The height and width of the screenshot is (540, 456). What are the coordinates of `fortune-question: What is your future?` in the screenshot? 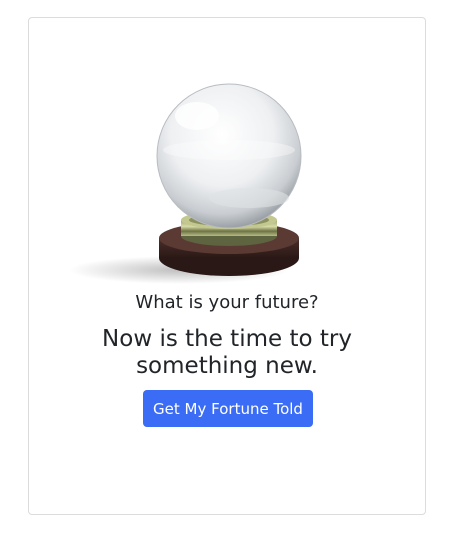 It's located at (227, 302).